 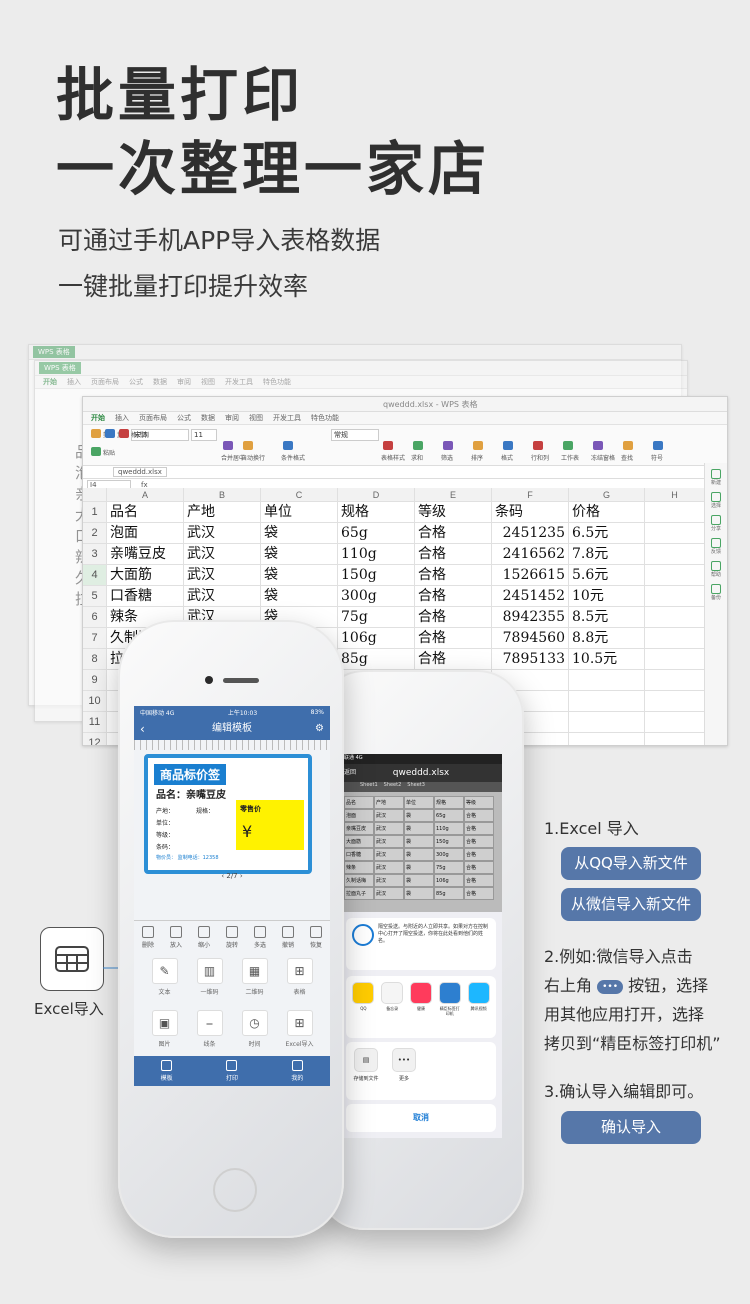 I want to click on palette-item-1: ▥ 一维码, so click(x=209, y=977).